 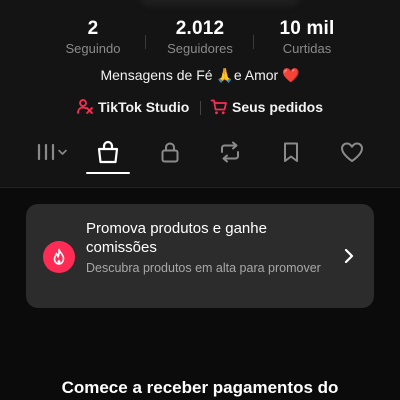 I want to click on stat-likes: 10 mil Curtidas, so click(x=307, y=37).